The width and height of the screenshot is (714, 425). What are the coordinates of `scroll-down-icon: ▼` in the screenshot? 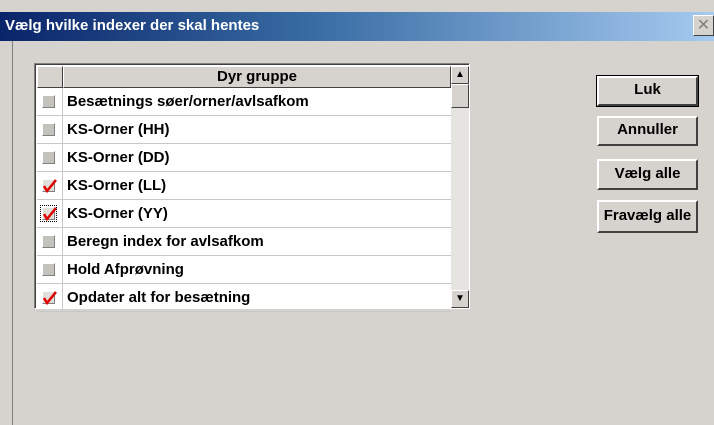 It's located at (460, 299).